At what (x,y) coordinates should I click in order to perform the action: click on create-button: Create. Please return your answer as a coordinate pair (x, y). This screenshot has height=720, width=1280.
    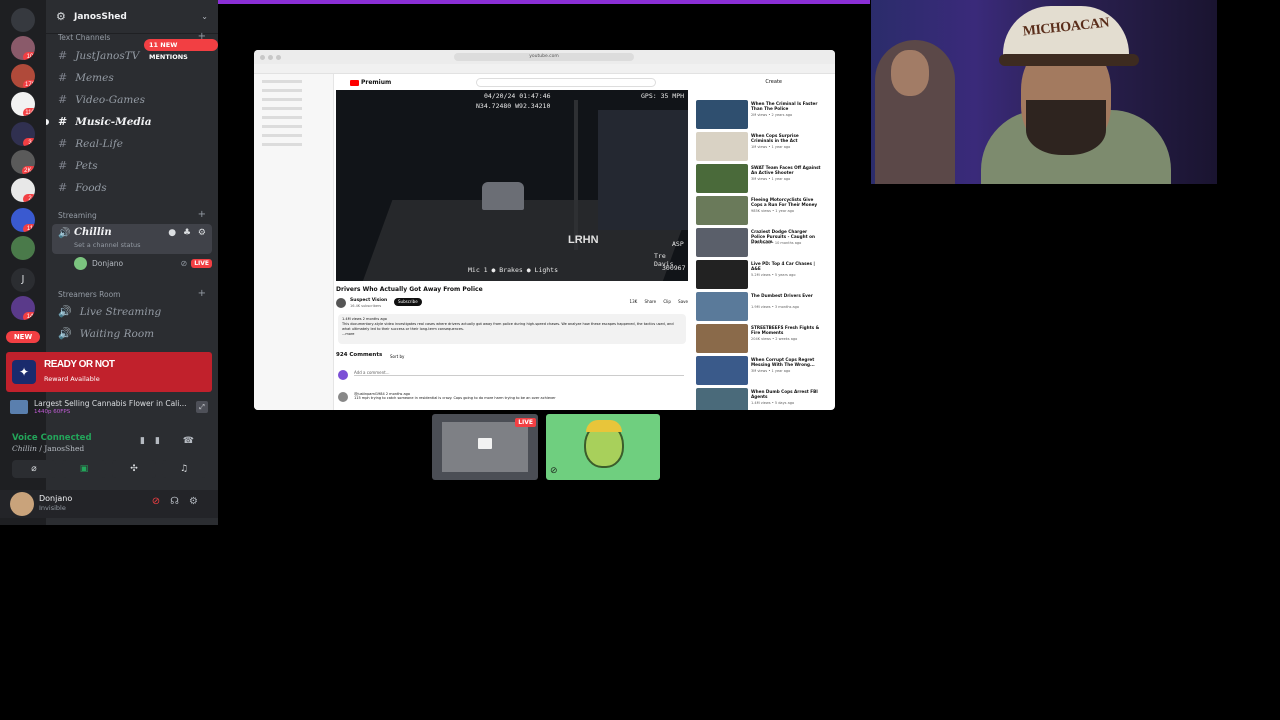
    Looking at the image, I should click on (773, 82).